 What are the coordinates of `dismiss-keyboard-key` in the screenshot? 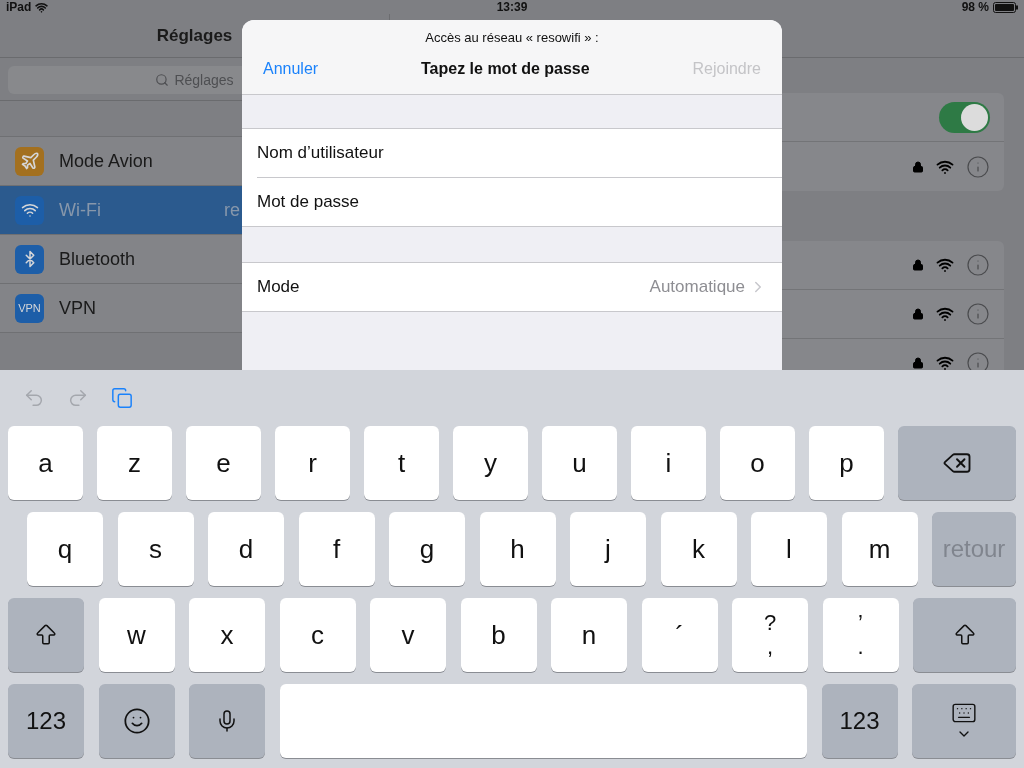 It's located at (964, 721).